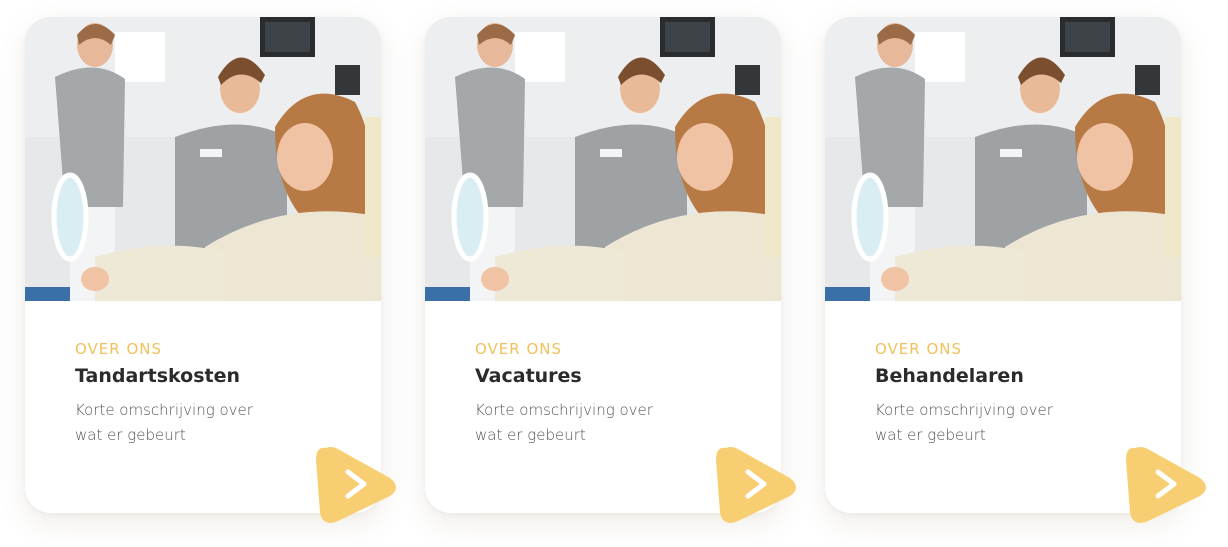 Image resolution: width=1228 pixels, height=547 pixels. I want to click on card-title: Behandelaren, so click(949, 376).